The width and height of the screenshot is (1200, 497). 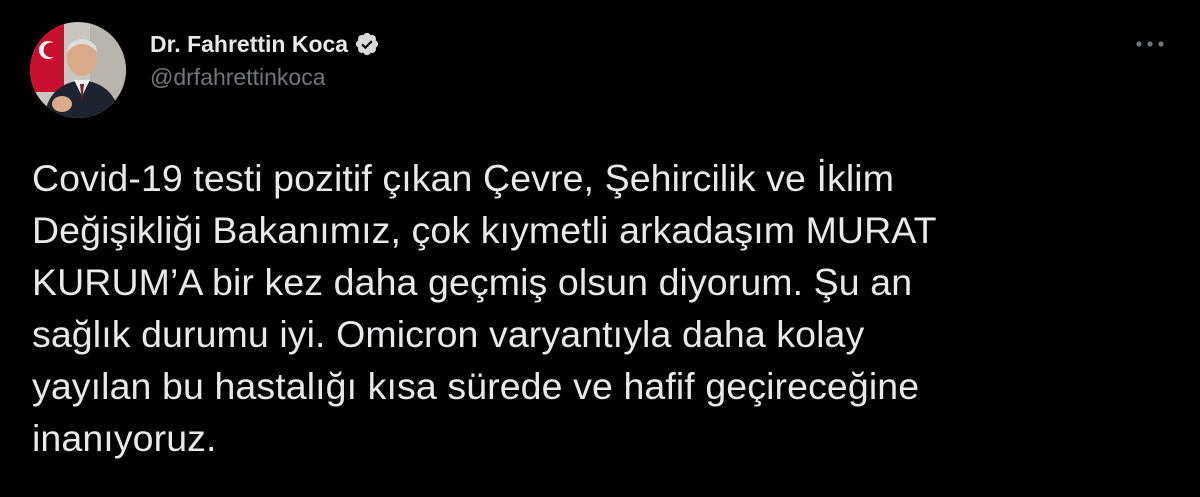 I want to click on author-display-name: Dr. Fahrettin Koca, so click(x=249, y=44).